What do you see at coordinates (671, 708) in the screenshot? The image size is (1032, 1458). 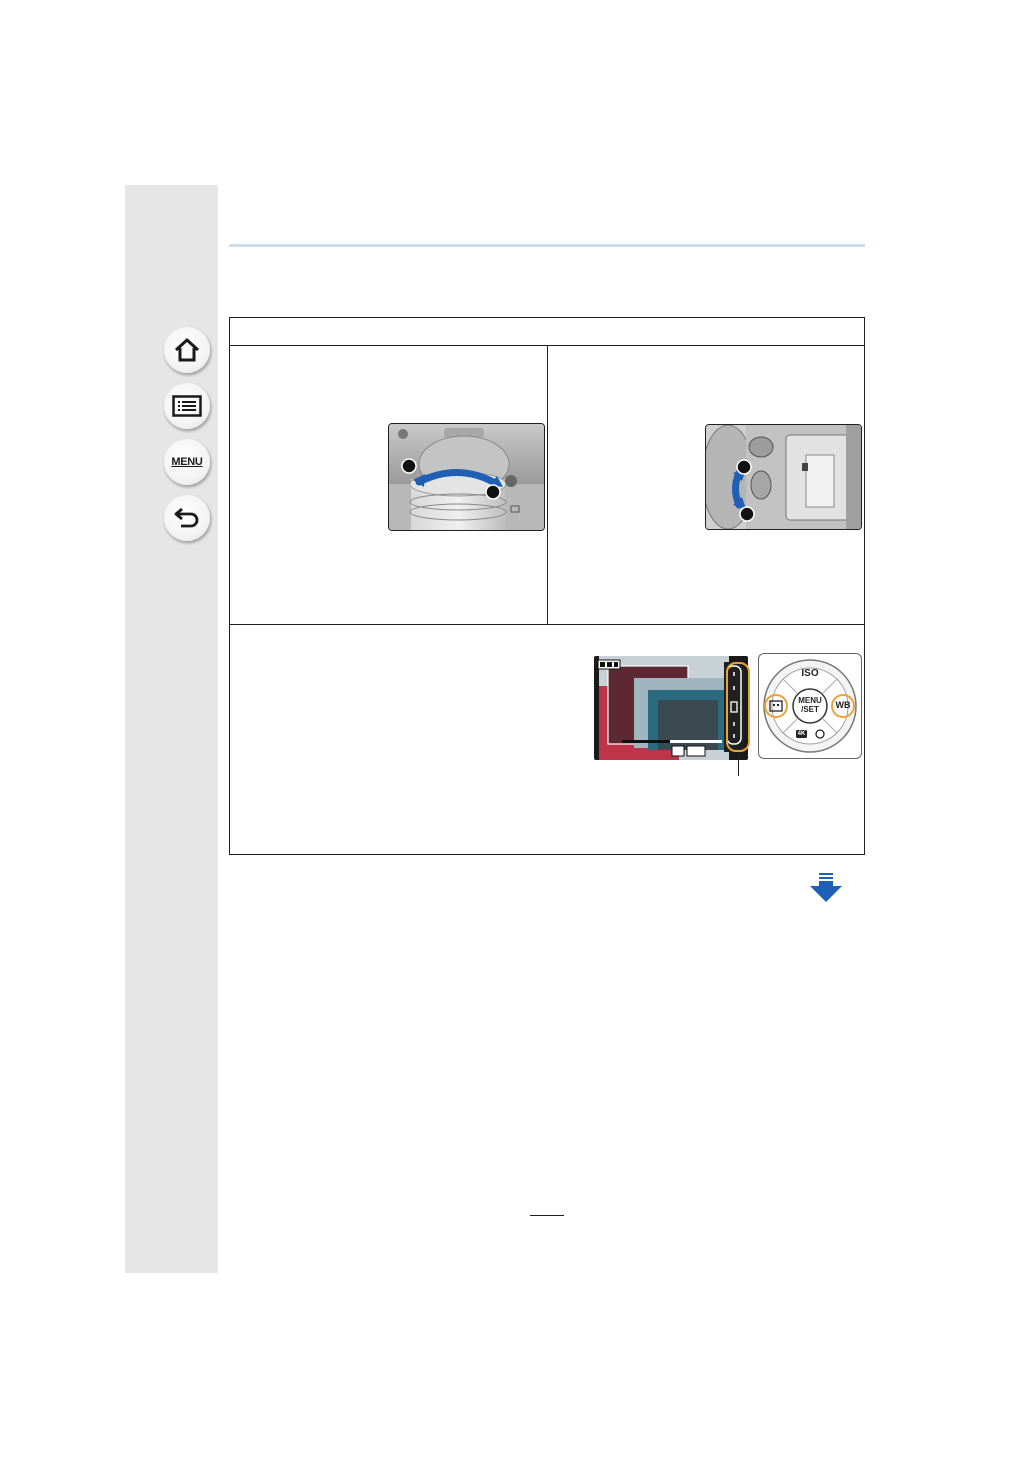 I see `magnified-view-illustration` at bounding box center [671, 708].